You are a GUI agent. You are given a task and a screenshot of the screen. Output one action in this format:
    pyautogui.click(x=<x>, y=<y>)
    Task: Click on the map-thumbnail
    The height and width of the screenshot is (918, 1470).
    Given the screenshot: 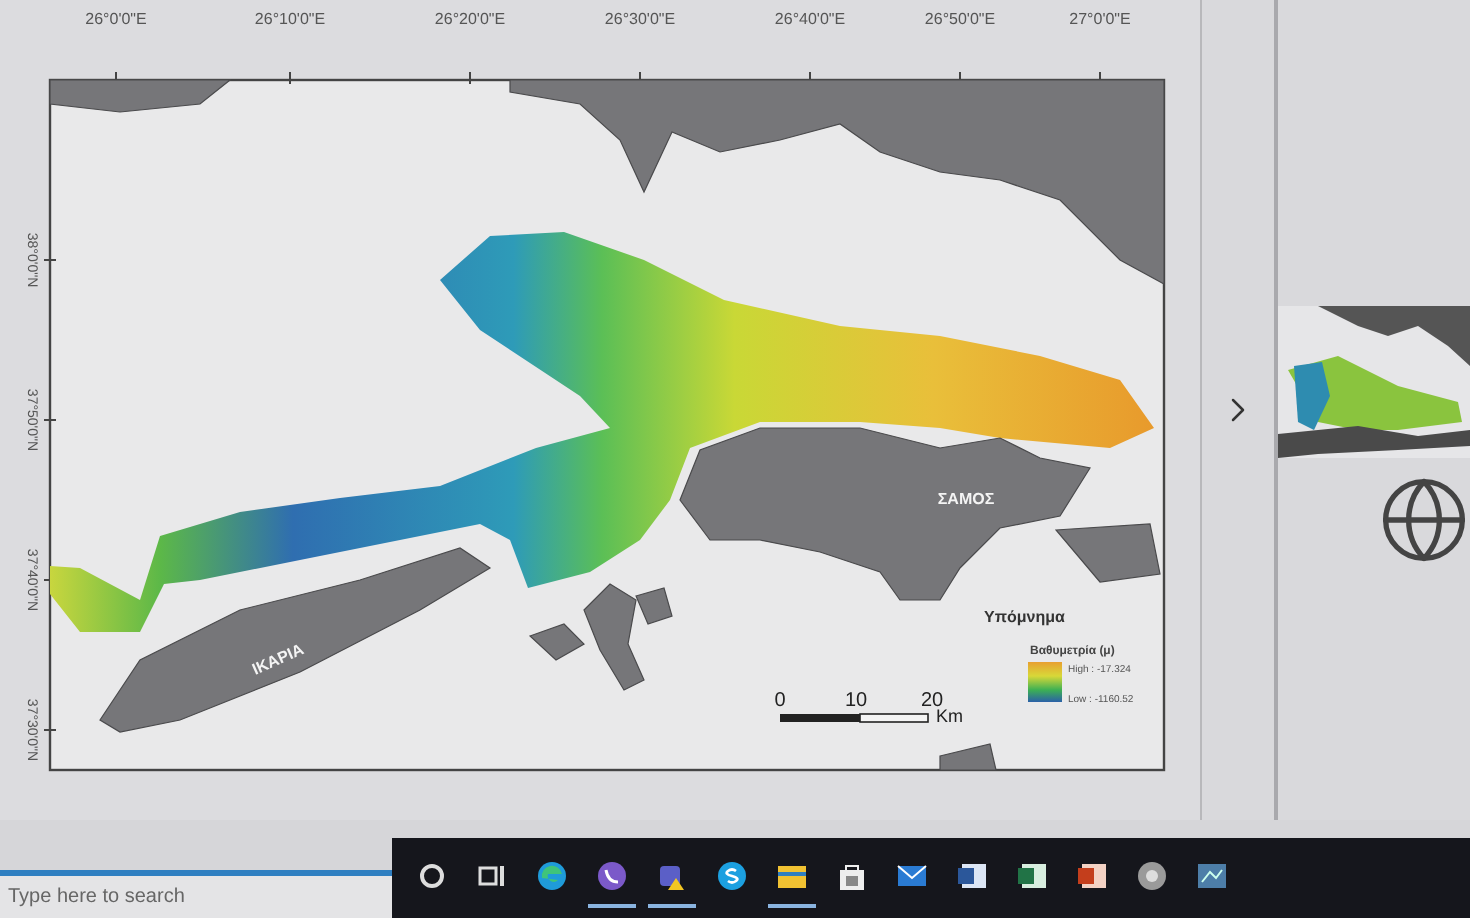 What is the action you would take?
    pyautogui.click(x=1374, y=382)
    